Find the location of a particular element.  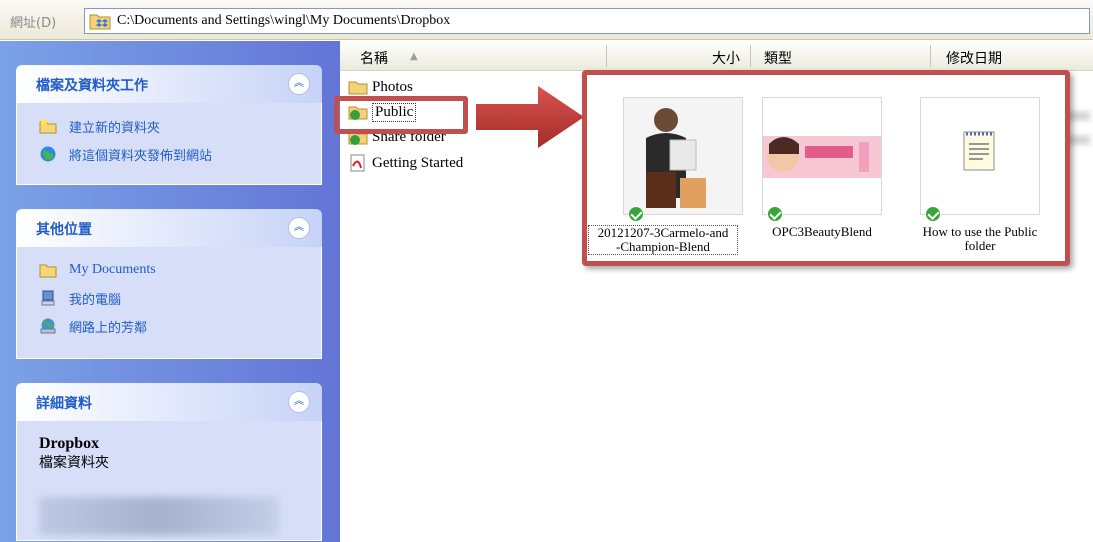

dropbox-folder-icon is located at coordinates (100, 22).